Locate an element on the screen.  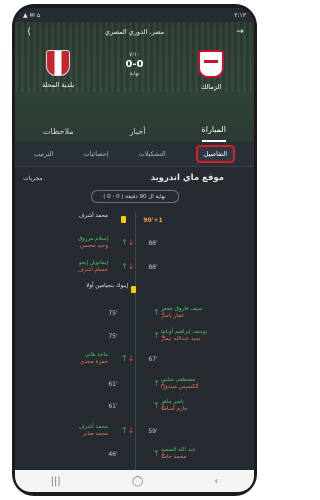
player-name: إيبوك بنجيامين أولا is located at coordinates (107, 286).